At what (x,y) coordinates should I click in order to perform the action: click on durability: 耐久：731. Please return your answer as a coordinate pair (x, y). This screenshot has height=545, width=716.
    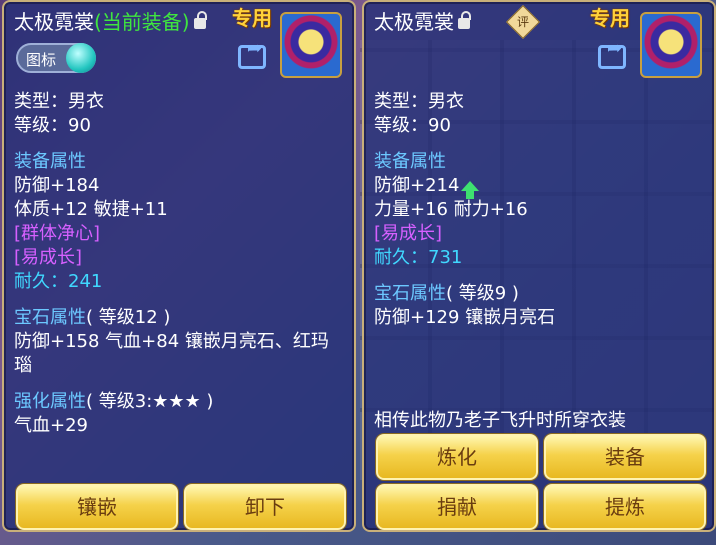
    Looking at the image, I should click on (418, 257).